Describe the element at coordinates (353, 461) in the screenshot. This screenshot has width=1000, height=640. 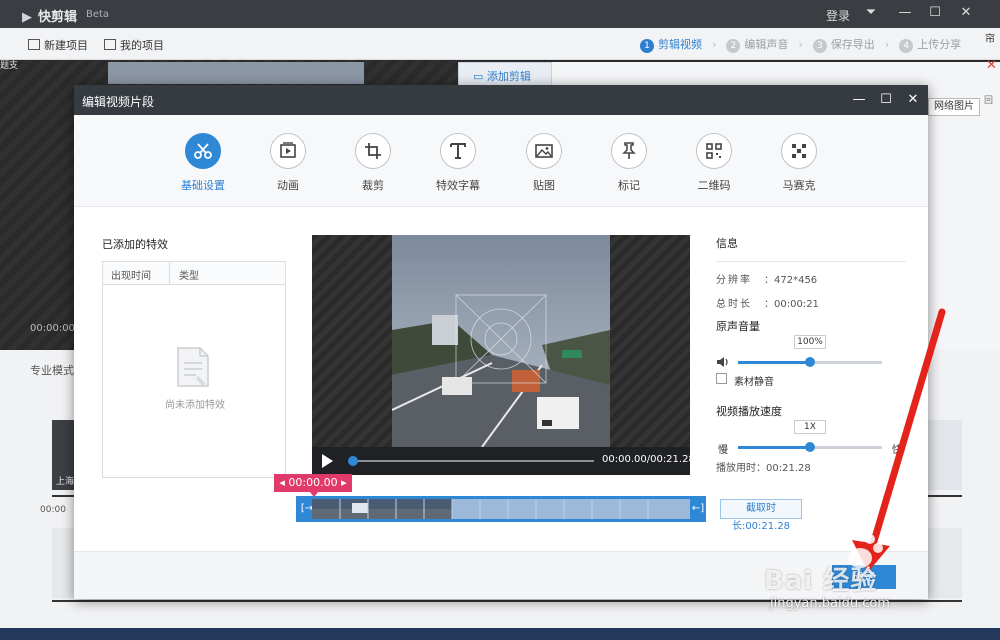
I see `seek-knob` at that location.